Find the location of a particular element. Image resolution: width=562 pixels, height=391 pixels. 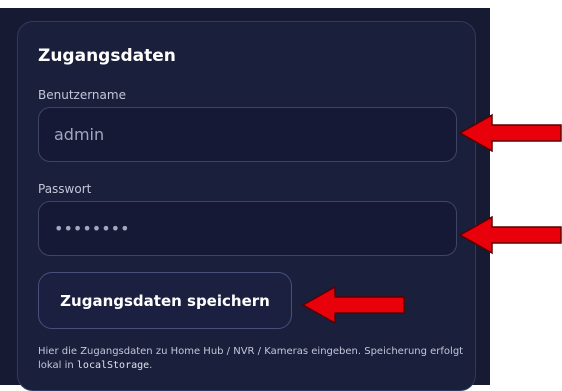

username-label: Benutzername is located at coordinates (82, 95).